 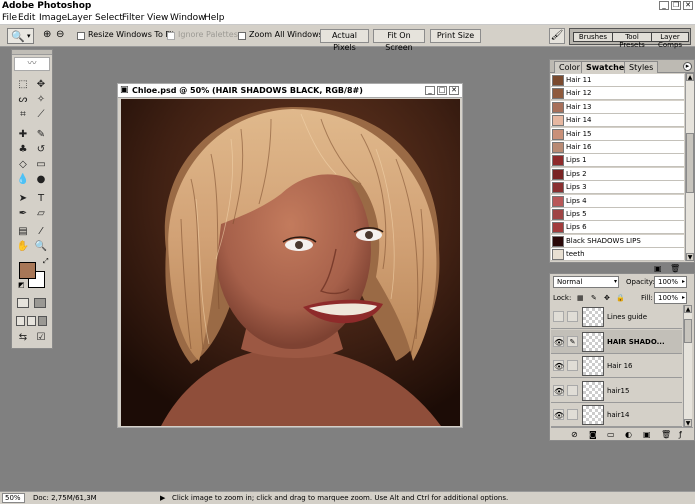 I want to click on swatch-row: Lips 5, so click(x=617, y=214).